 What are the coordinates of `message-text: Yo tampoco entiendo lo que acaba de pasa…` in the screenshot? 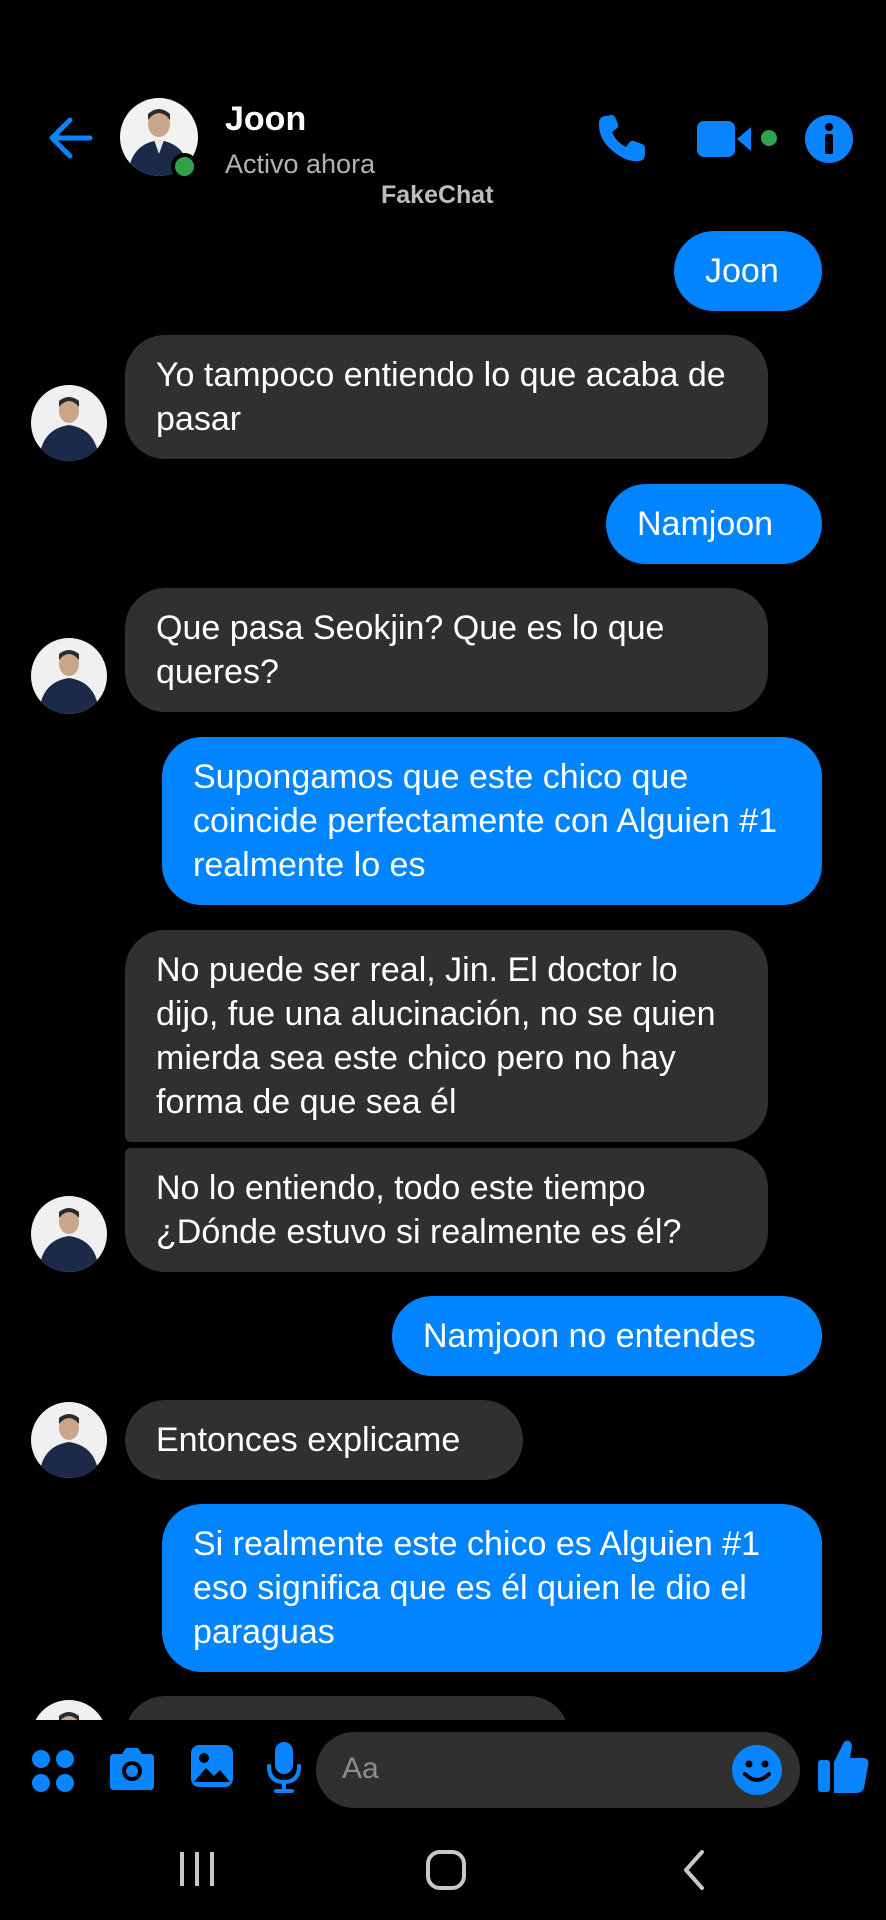 It's located at (441, 397).